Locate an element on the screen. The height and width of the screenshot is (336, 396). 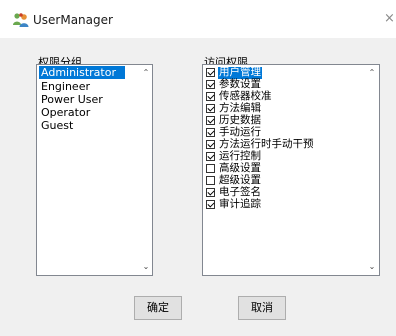
permission-label: 电子签名 is located at coordinates (240, 192).